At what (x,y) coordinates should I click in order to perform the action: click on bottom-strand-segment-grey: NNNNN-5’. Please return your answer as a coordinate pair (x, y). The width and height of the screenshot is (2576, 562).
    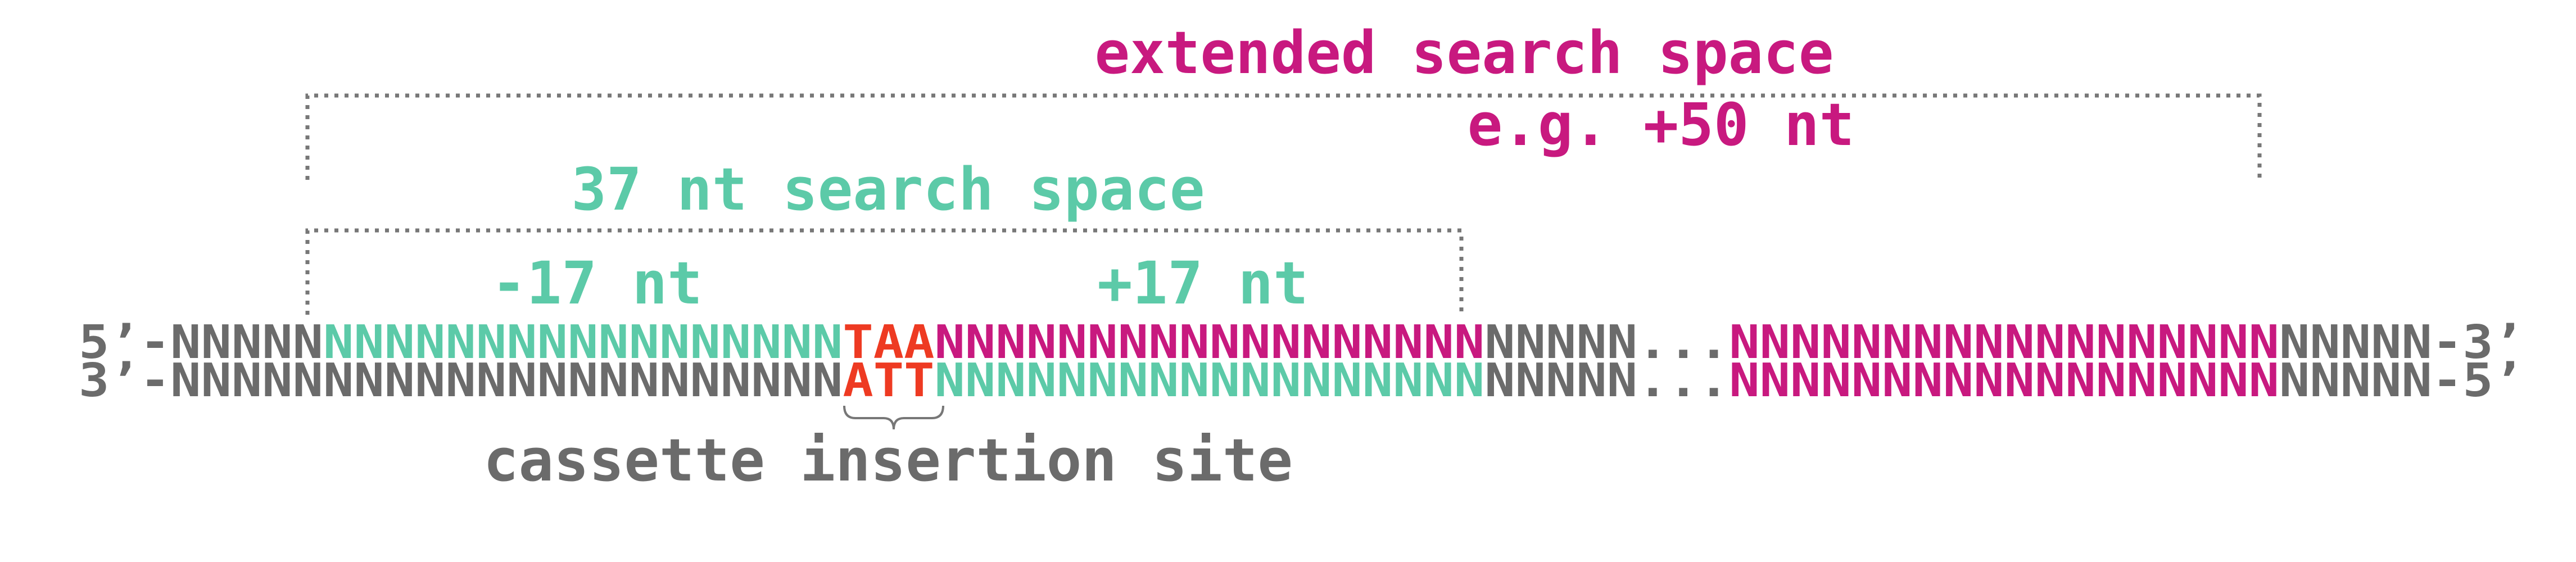
    Looking at the image, I should click on (2401, 380).